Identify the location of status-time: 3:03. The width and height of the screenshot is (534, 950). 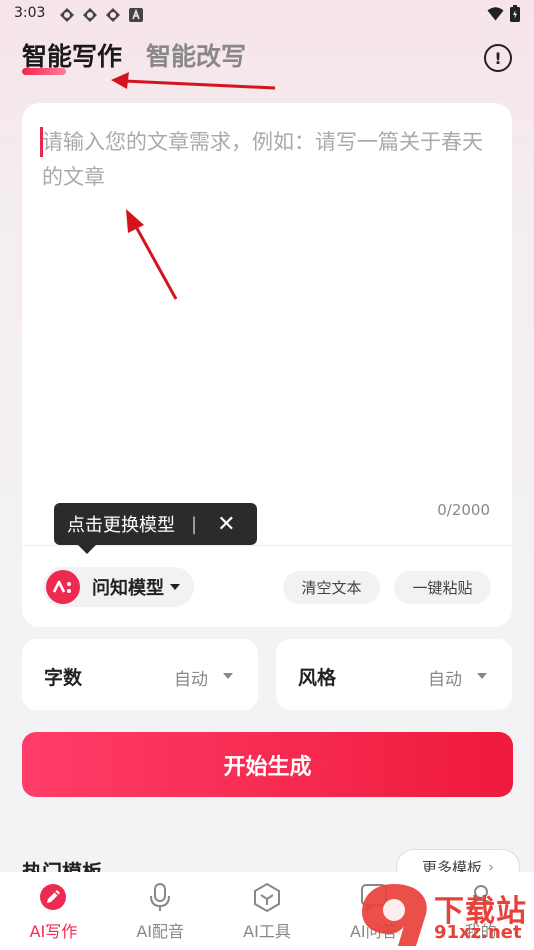
(30, 13).